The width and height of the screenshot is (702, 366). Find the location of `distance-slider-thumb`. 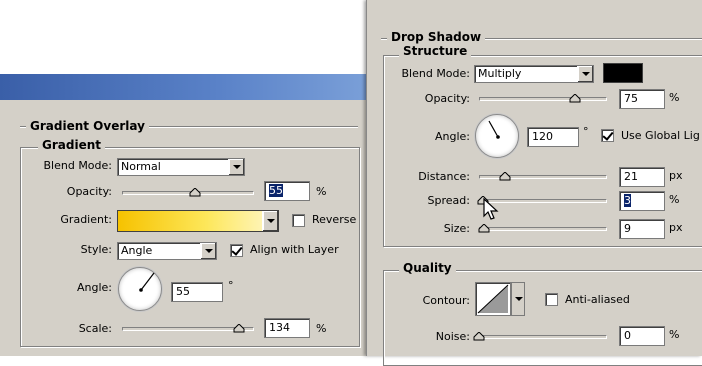

distance-slider-thumb is located at coordinates (505, 176).